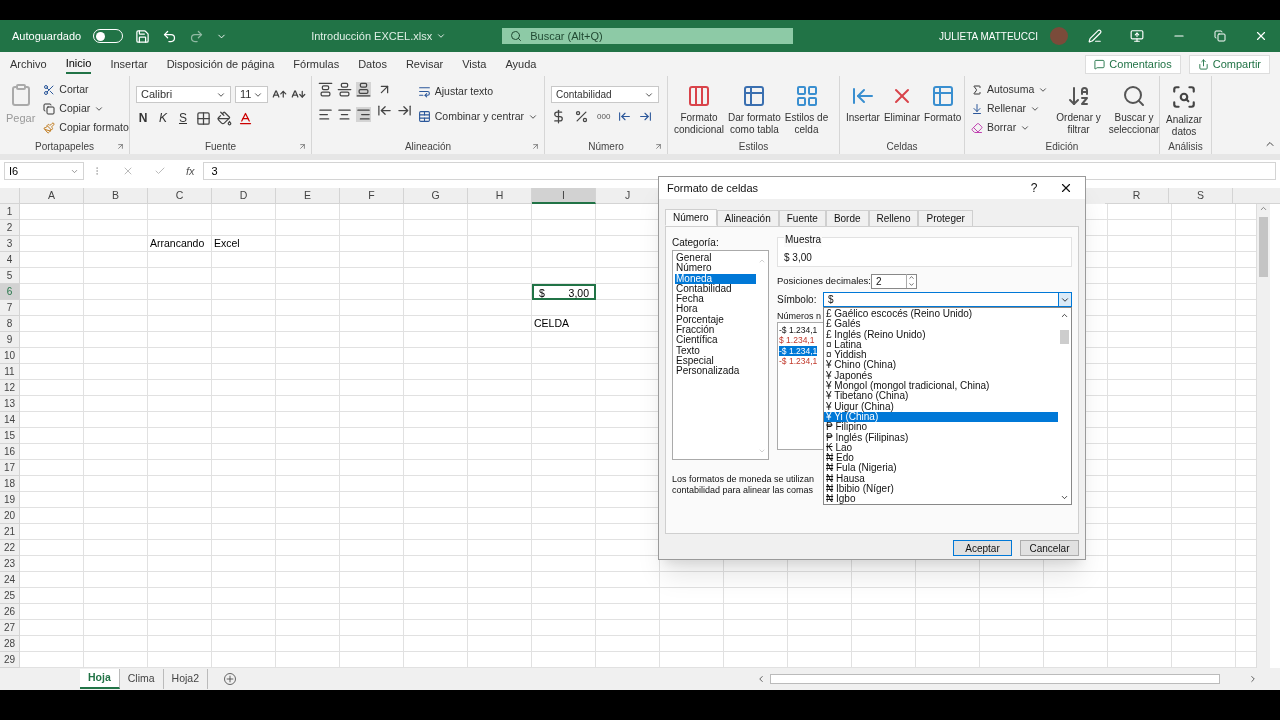 This screenshot has height=720, width=1280. What do you see at coordinates (696, 243) in the screenshot?
I see `category-label: Categoría:` at bounding box center [696, 243].